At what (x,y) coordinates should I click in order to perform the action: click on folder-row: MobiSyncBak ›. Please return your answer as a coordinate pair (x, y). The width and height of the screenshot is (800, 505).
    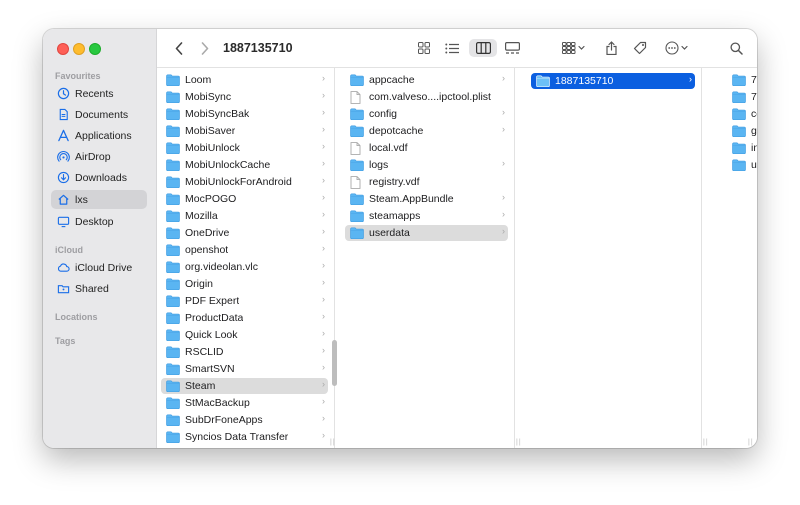
    Looking at the image, I should click on (244, 114).